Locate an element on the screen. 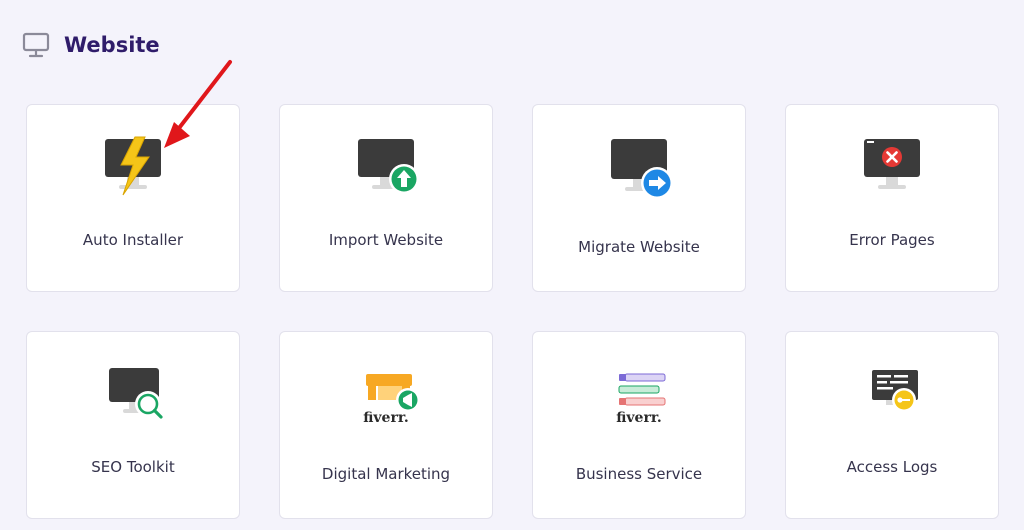 The width and height of the screenshot is (1024, 530). card-access-logs: Access Logs is located at coordinates (892, 425).